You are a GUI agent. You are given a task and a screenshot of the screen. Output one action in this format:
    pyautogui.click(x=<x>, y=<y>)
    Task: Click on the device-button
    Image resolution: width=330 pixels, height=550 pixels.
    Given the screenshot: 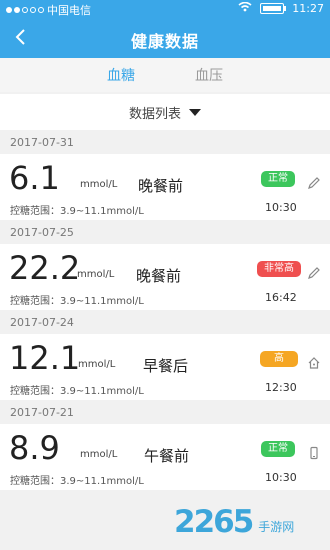 What is the action you would take?
    pyautogui.click(x=314, y=453)
    